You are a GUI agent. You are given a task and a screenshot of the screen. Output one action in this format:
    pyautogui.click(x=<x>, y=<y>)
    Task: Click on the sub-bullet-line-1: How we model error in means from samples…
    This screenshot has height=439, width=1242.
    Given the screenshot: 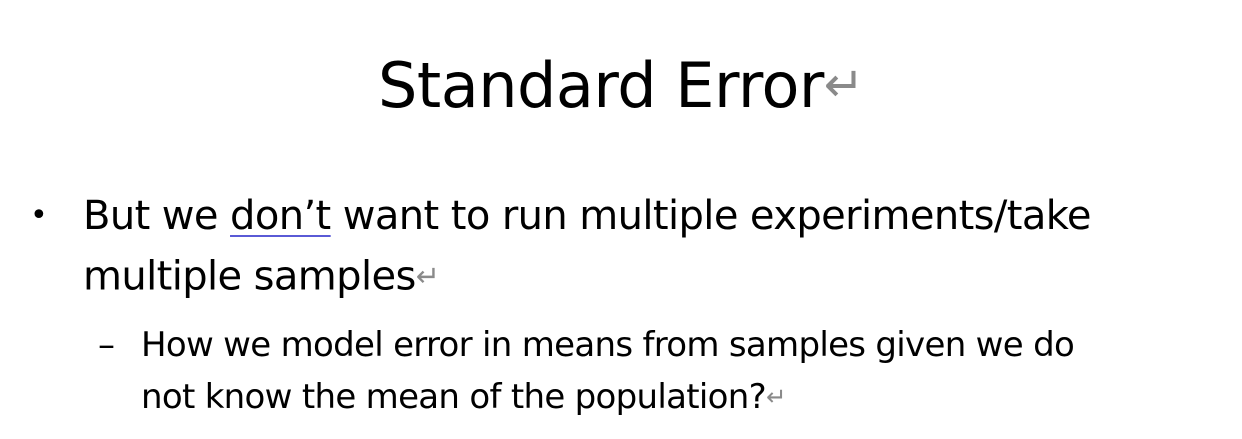 What is the action you would take?
    pyautogui.click(x=608, y=345)
    